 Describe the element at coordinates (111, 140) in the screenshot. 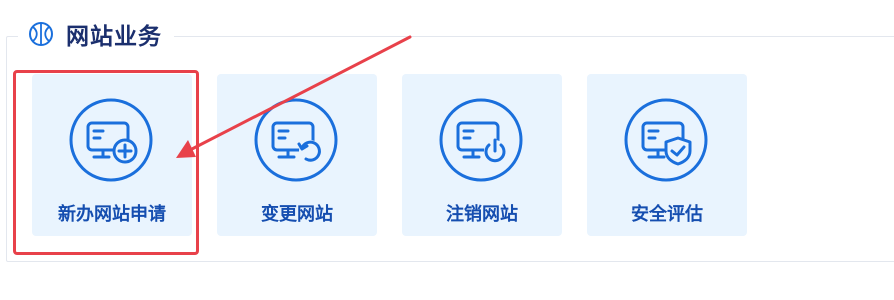

I see `monitor-add-icon` at that location.